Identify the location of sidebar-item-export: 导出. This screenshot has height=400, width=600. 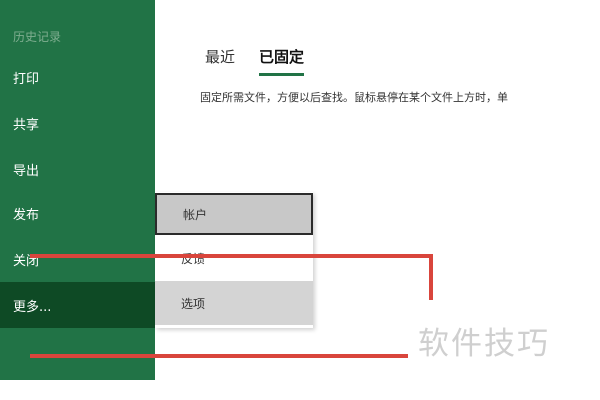
(77, 169).